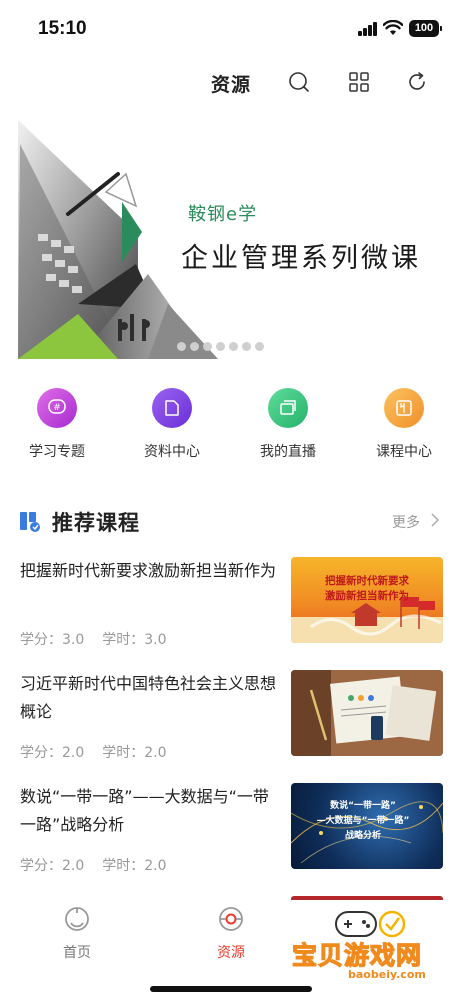  What do you see at coordinates (77, 934) in the screenshot?
I see `tab-home: 首页` at bounding box center [77, 934].